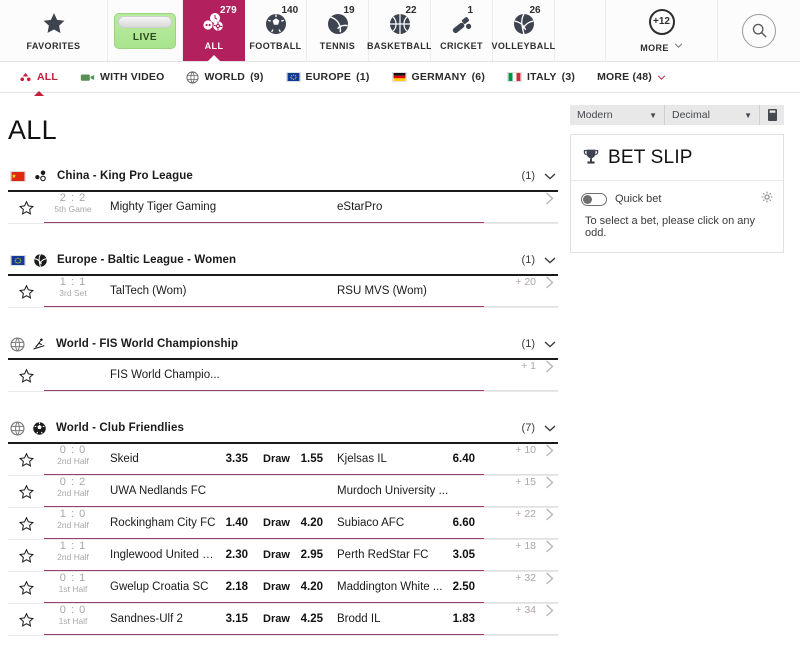 The image size is (800, 660). I want to click on extra-markets-count, so click(512, 207).